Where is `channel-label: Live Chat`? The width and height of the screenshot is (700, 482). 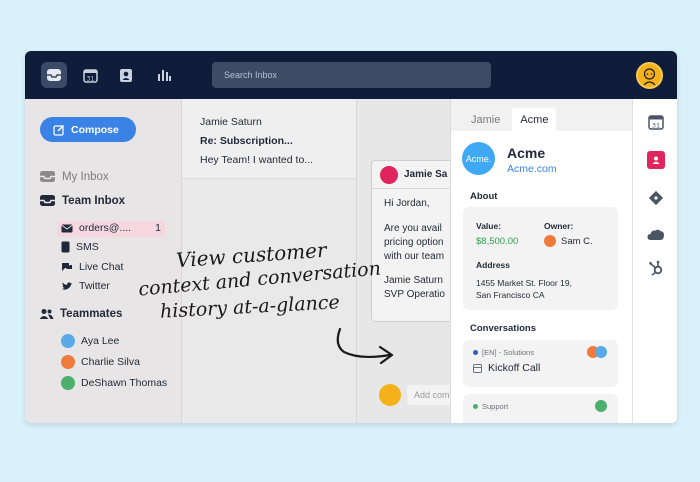
channel-label: Live Chat is located at coordinates (101, 267).